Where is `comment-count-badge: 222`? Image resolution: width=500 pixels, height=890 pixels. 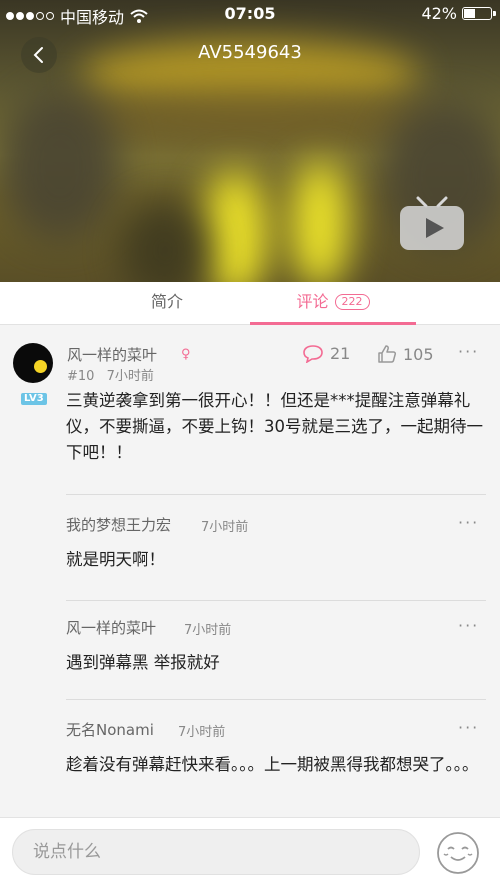
comment-count-badge: 222 is located at coordinates (352, 302).